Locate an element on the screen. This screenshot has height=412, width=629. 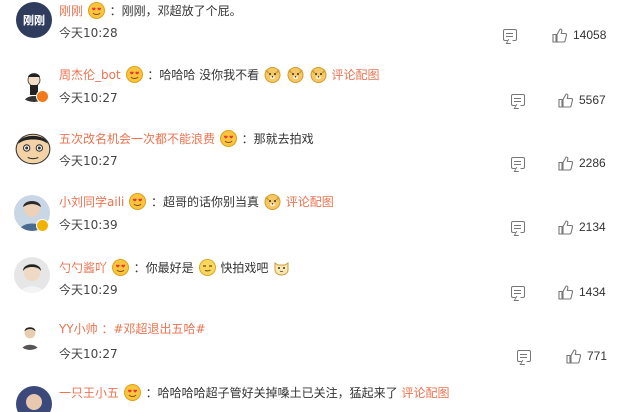
avatar: 刚刚 is located at coordinates (34, 20).